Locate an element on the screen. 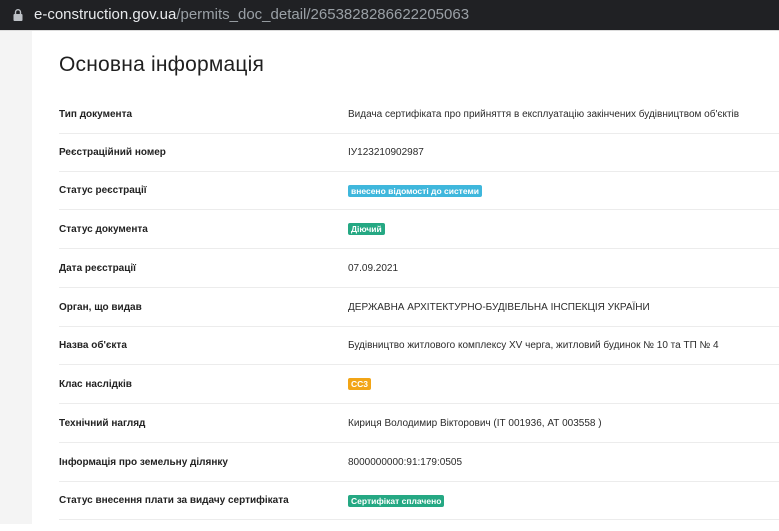 Image resolution: width=779 pixels, height=531 pixels. row-value: Сертифікат сплачено is located at coordinates (396, 500).